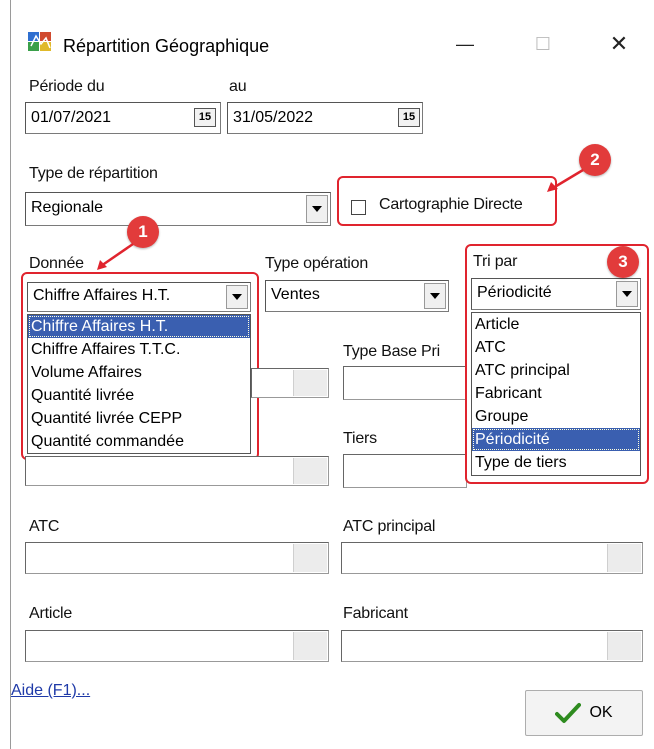 The height and width of the screenshot is (749, 654). Describe the element at coordinates (623, 262) in the screenshot. I see `annotation-badge-3: 3` at that location.